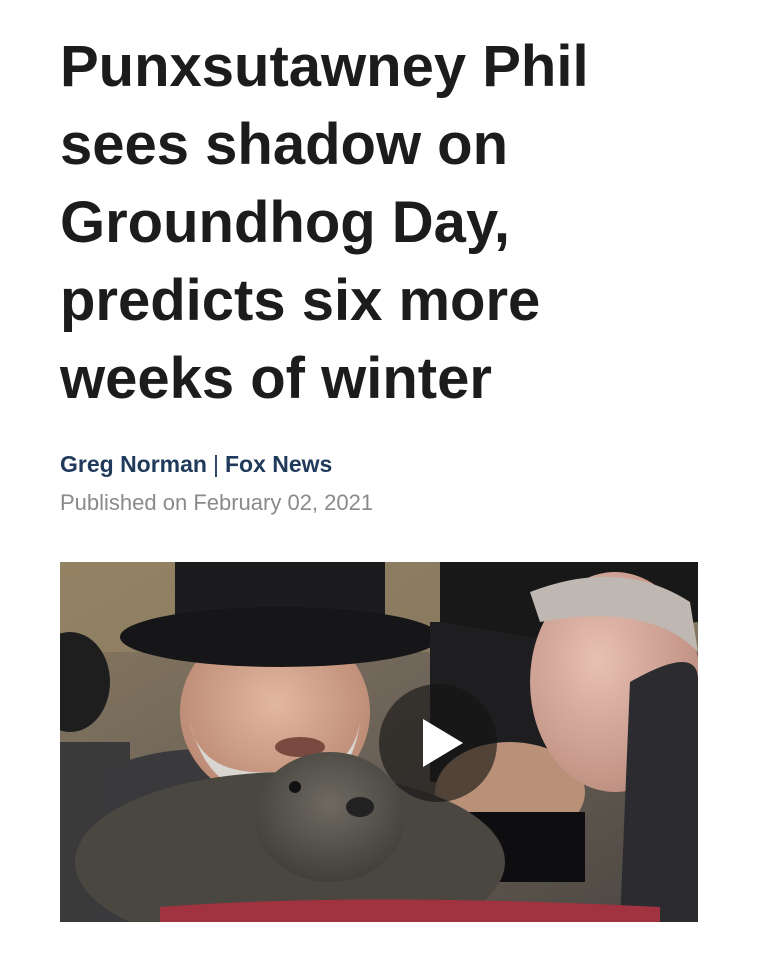  What do you see at coordinates (284, 144) in the screenshot?
I see `headline-line: sees shadow on` at bounding box center [284, 144].